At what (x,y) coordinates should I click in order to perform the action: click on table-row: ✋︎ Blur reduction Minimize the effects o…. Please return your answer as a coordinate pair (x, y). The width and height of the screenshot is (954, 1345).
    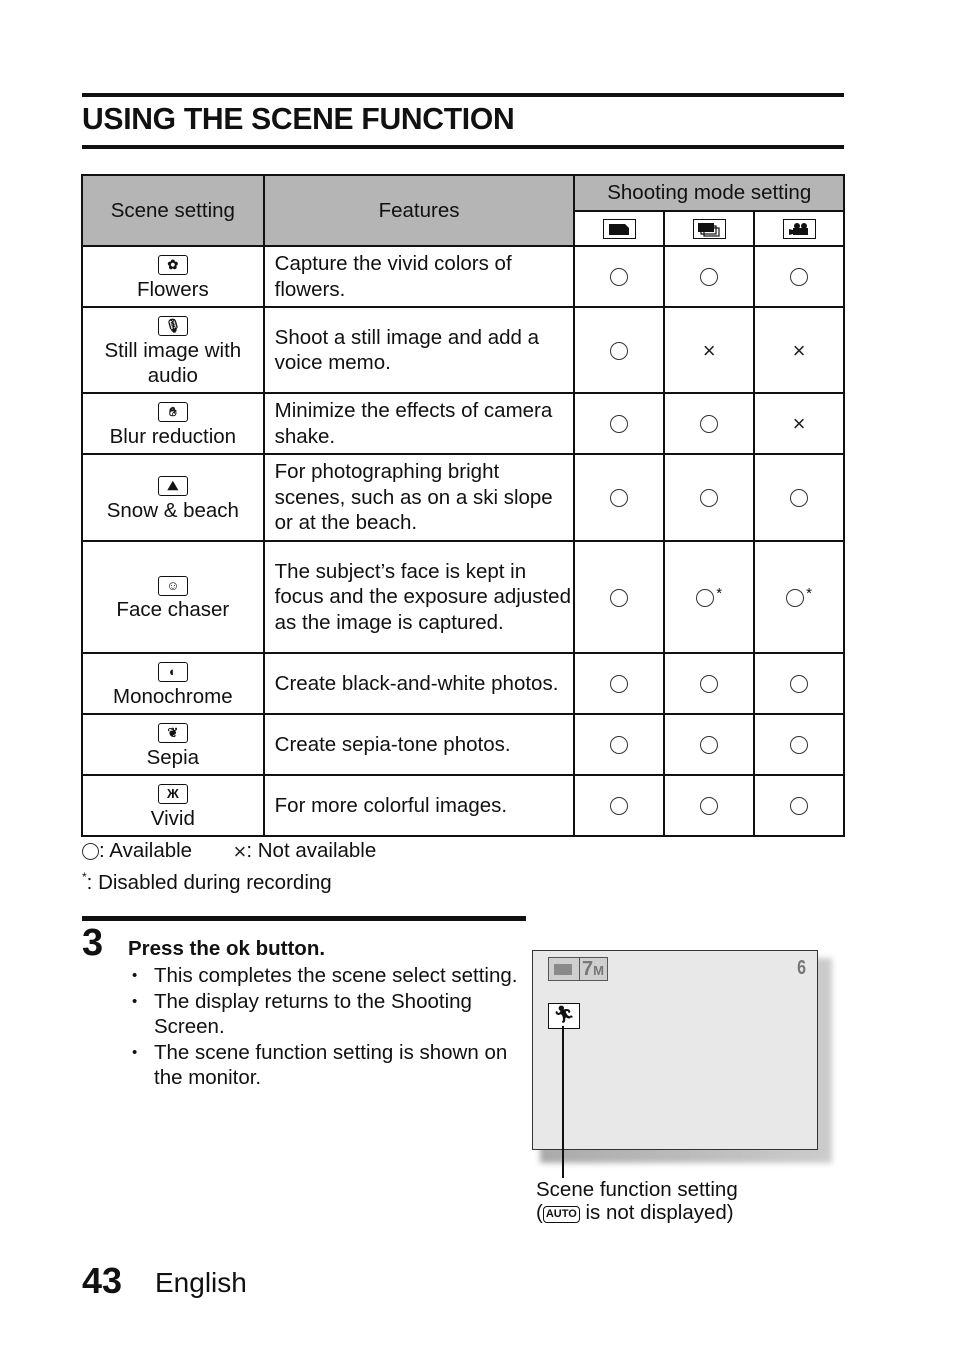
    Looking at the image, I should click on (463, 423).